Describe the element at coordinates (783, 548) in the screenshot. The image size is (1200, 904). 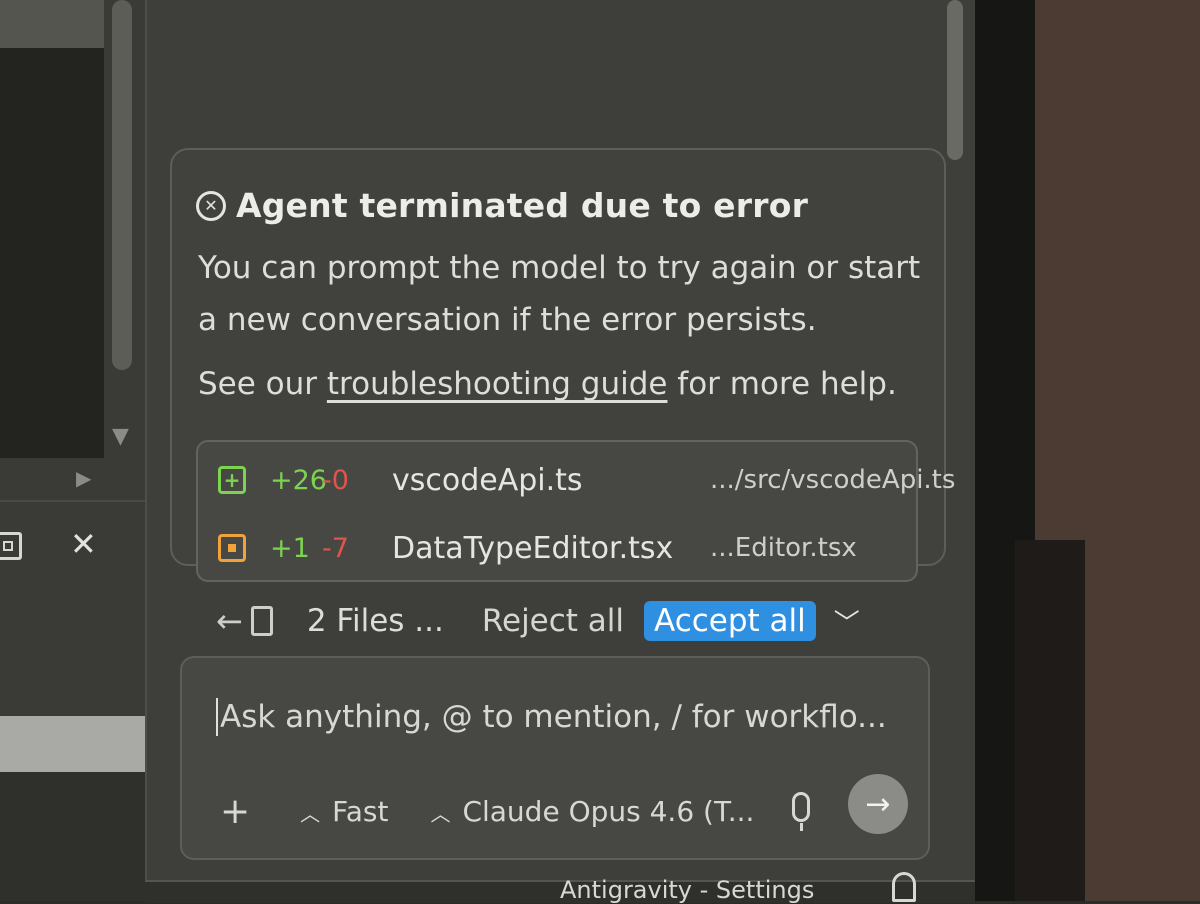
I see `file-path: ...Editor.tsx` at that location.